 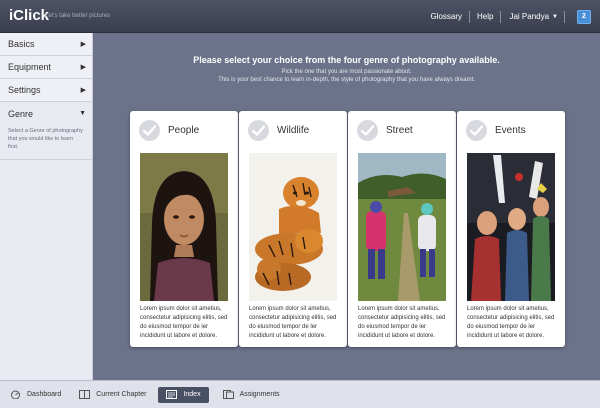 I want to click on street-photo, so click(x=402, y=227).